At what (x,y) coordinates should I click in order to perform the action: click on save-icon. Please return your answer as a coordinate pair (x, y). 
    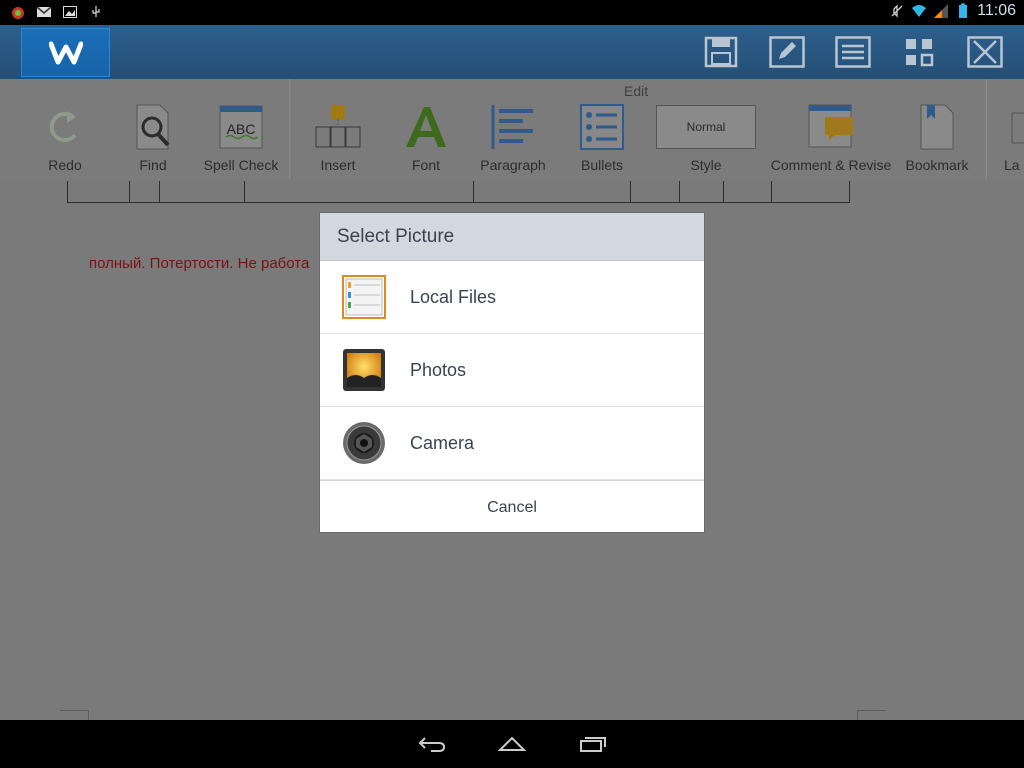
    Looking at the image, I should click on (721, 52).